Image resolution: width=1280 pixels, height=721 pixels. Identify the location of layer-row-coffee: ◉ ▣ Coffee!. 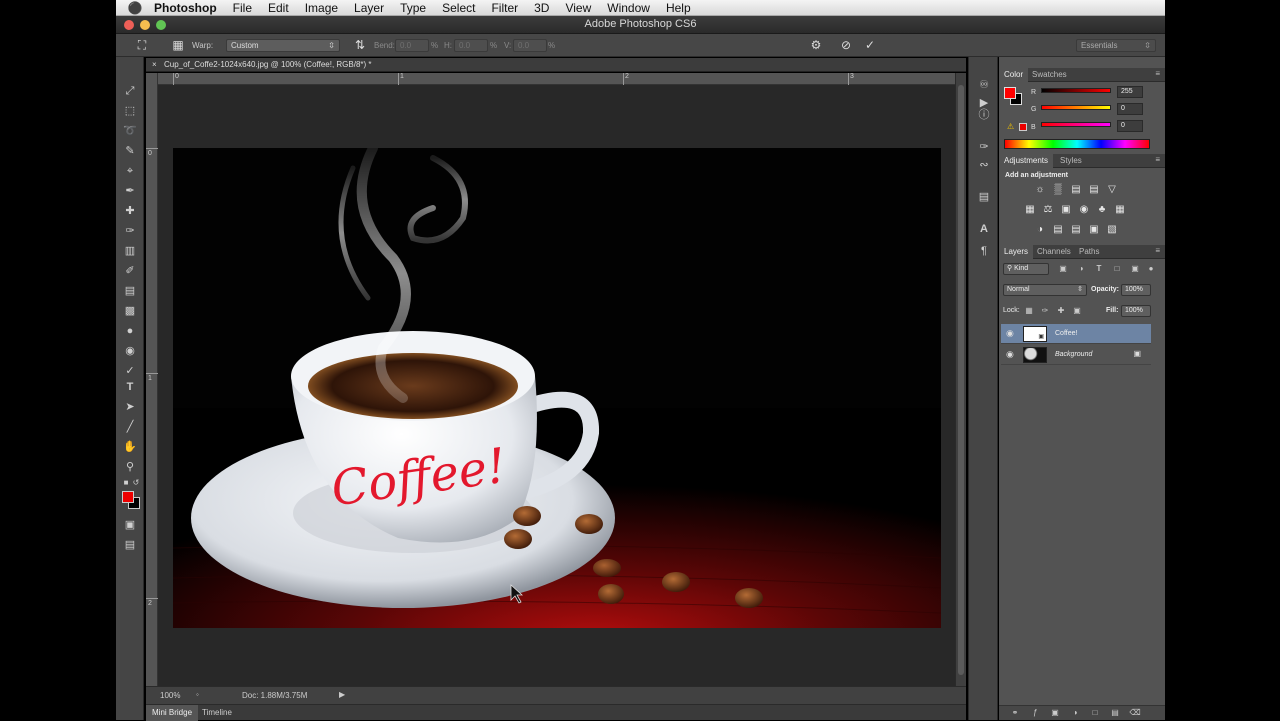
(1076, 334).